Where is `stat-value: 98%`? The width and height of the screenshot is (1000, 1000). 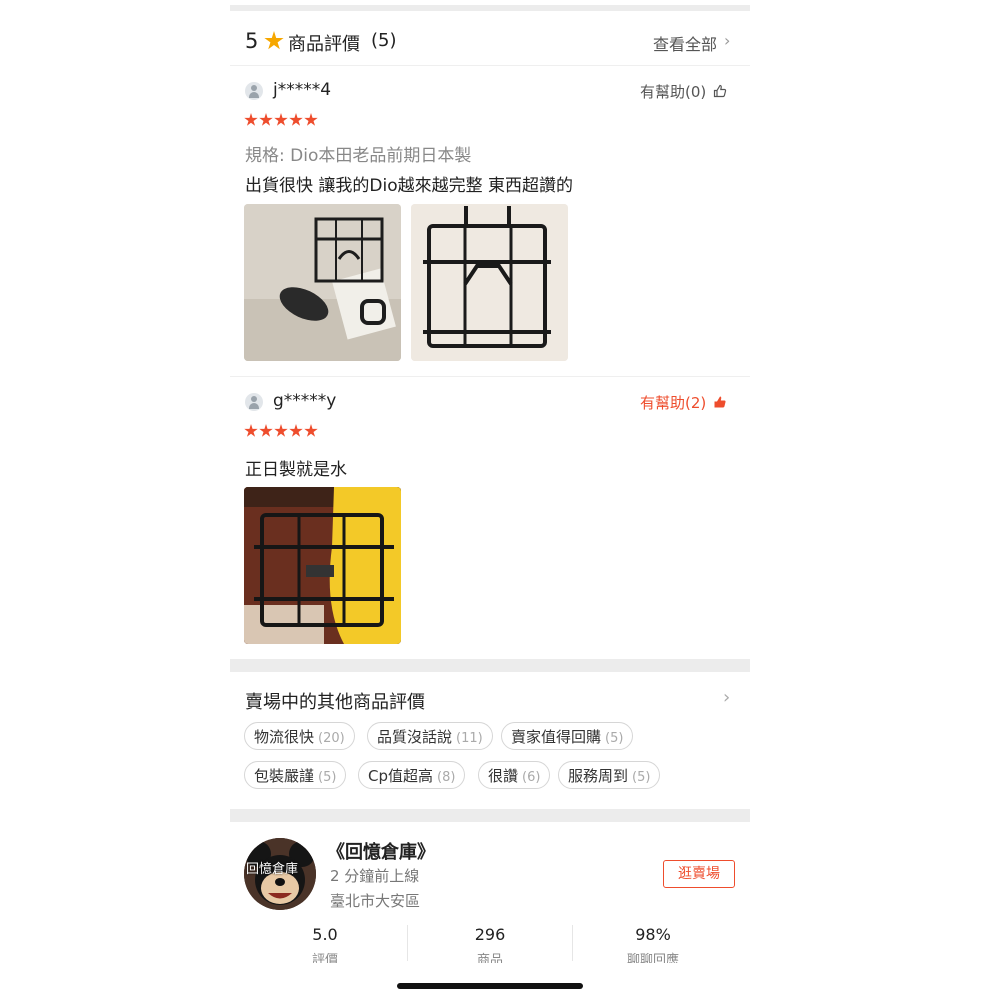 stat-value: 98% is located at coordinates (653, 934).